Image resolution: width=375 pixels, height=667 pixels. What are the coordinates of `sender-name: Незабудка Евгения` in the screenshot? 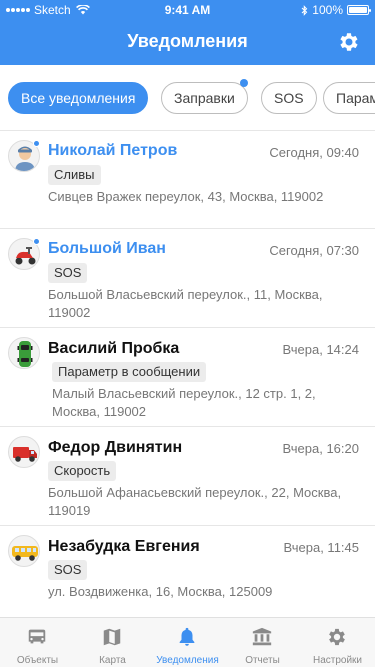 It's located at (124, 546).